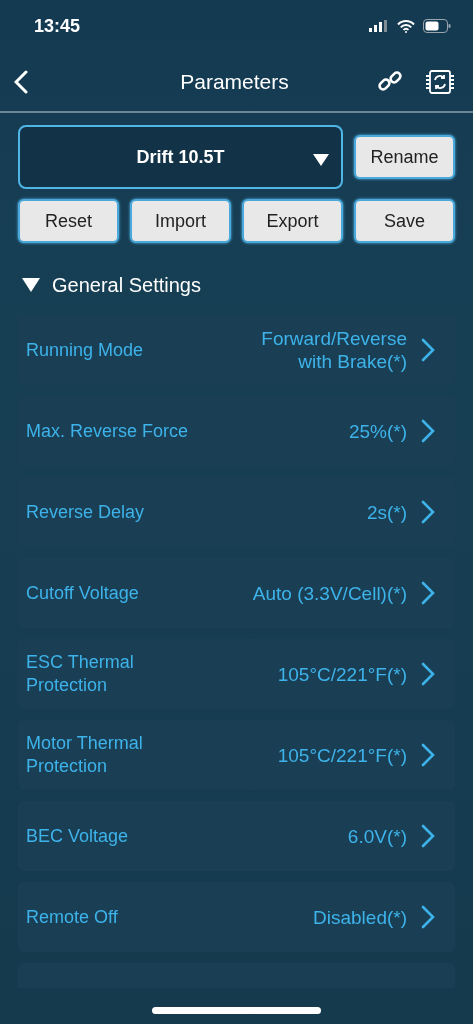  Describe the element at coordinates (111, 285) in the screenshot. I see `section-header: General Settings` at that location.